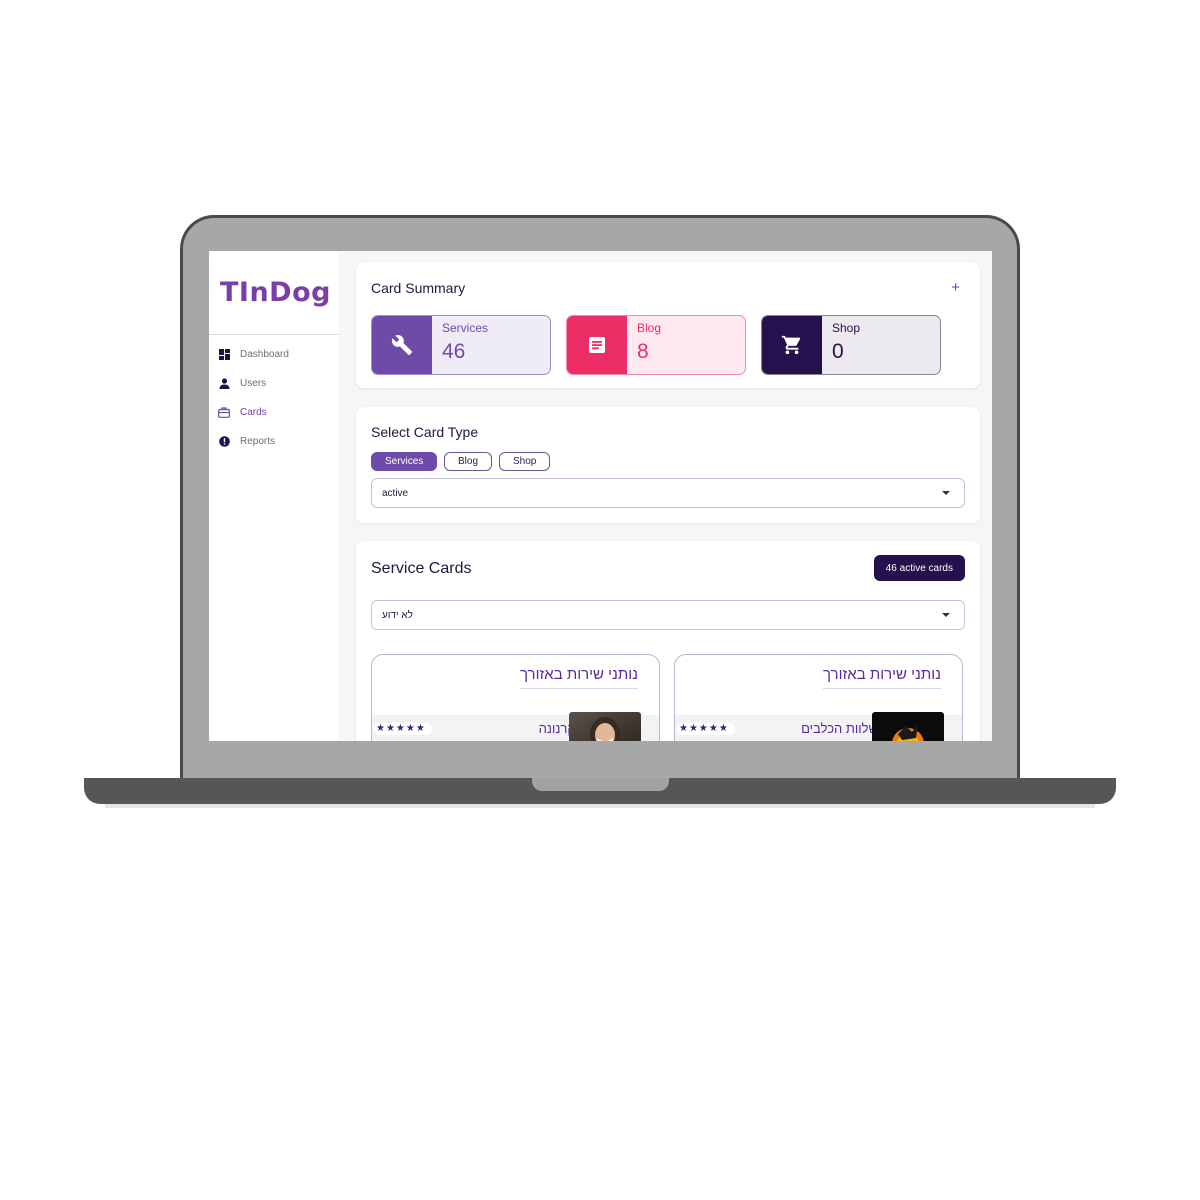  What do you see at coordinates (605, 726) in the screenshot?
I see `provider-photo` at bounding box center [605, 726].